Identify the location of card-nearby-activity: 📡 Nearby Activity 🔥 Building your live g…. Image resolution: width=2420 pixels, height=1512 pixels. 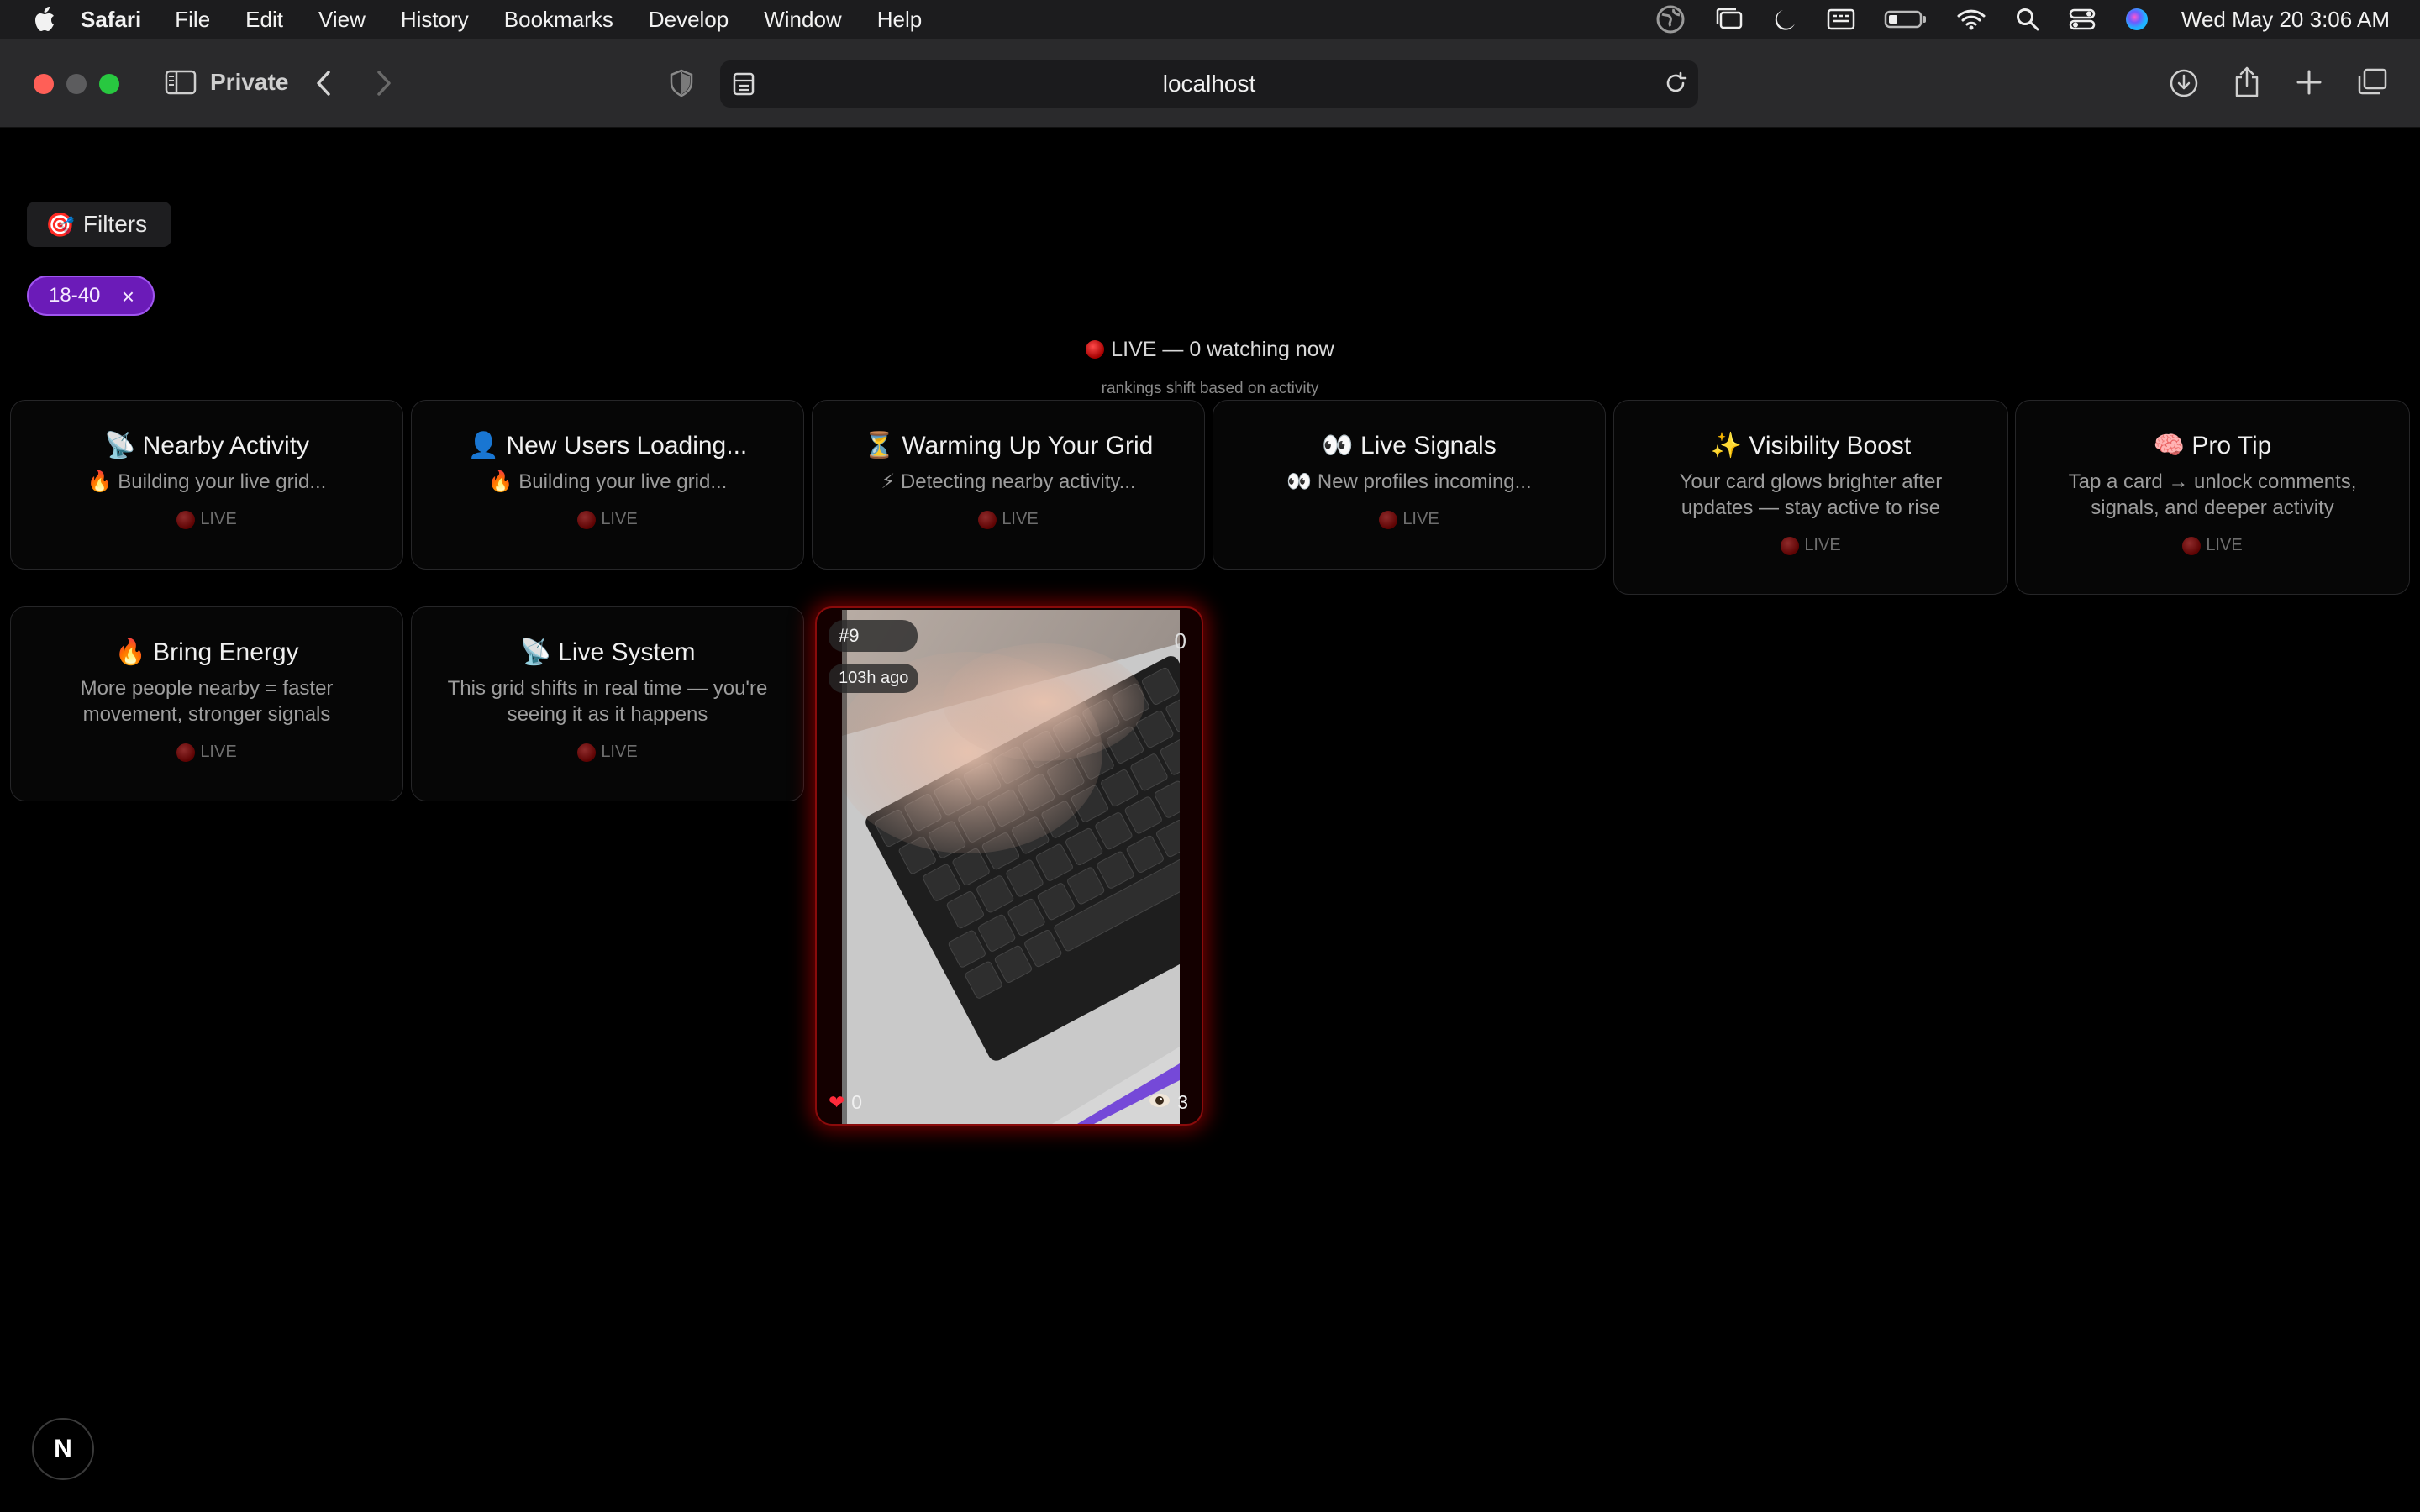
(206, 485).